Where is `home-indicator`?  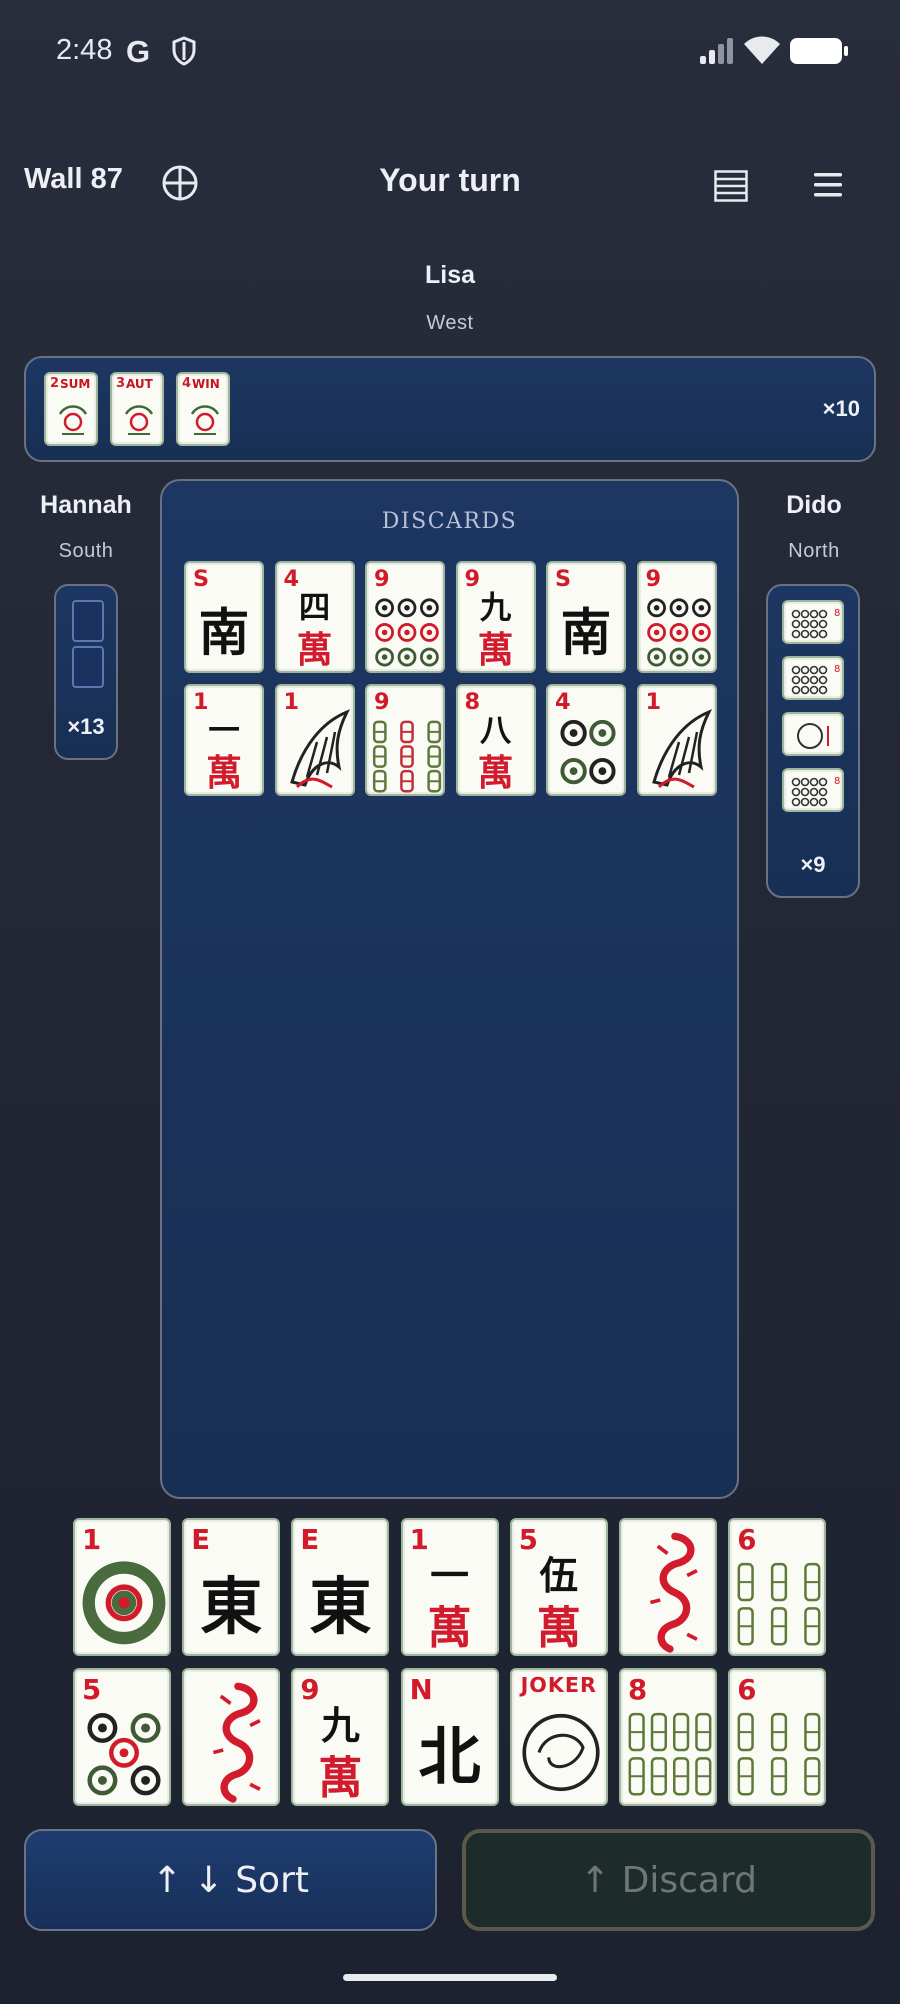
home-indicator is located at coordinates (450, 1977).